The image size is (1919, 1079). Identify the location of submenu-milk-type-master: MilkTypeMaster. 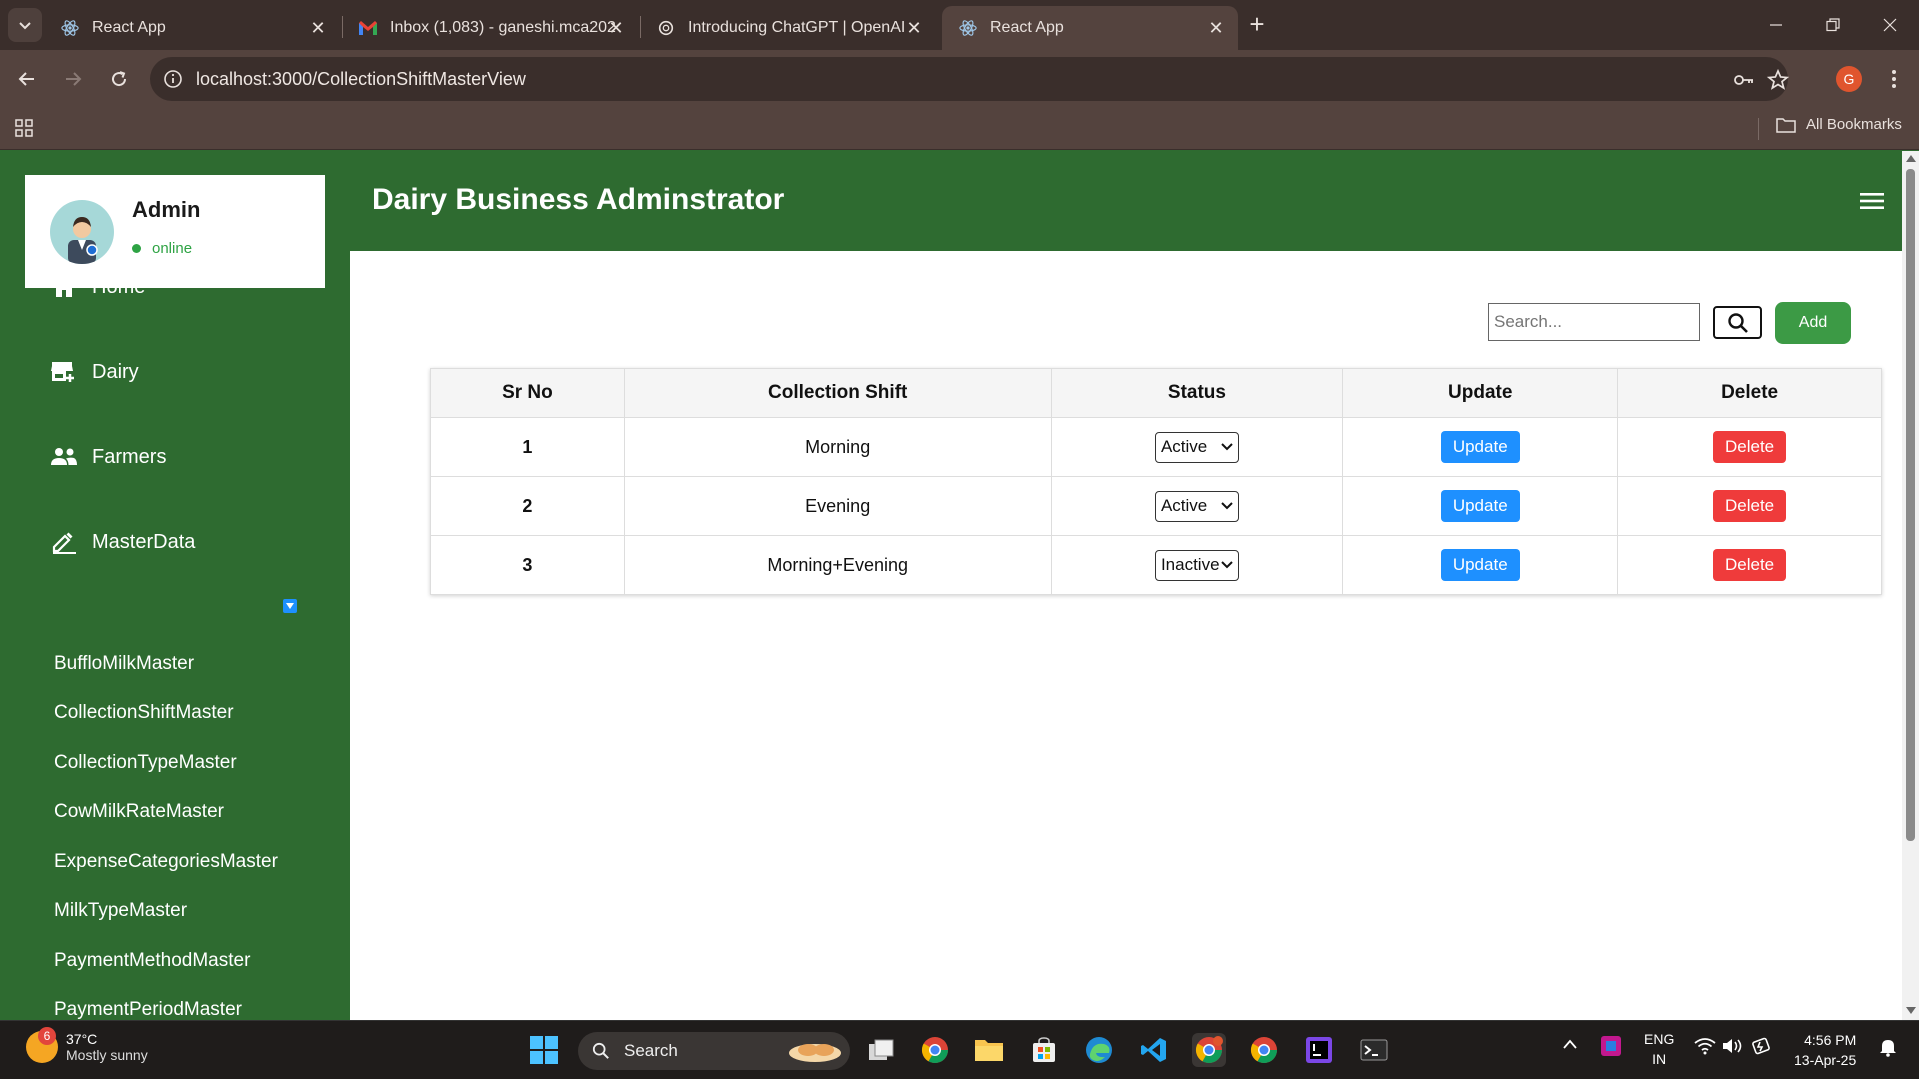
(120, 911).